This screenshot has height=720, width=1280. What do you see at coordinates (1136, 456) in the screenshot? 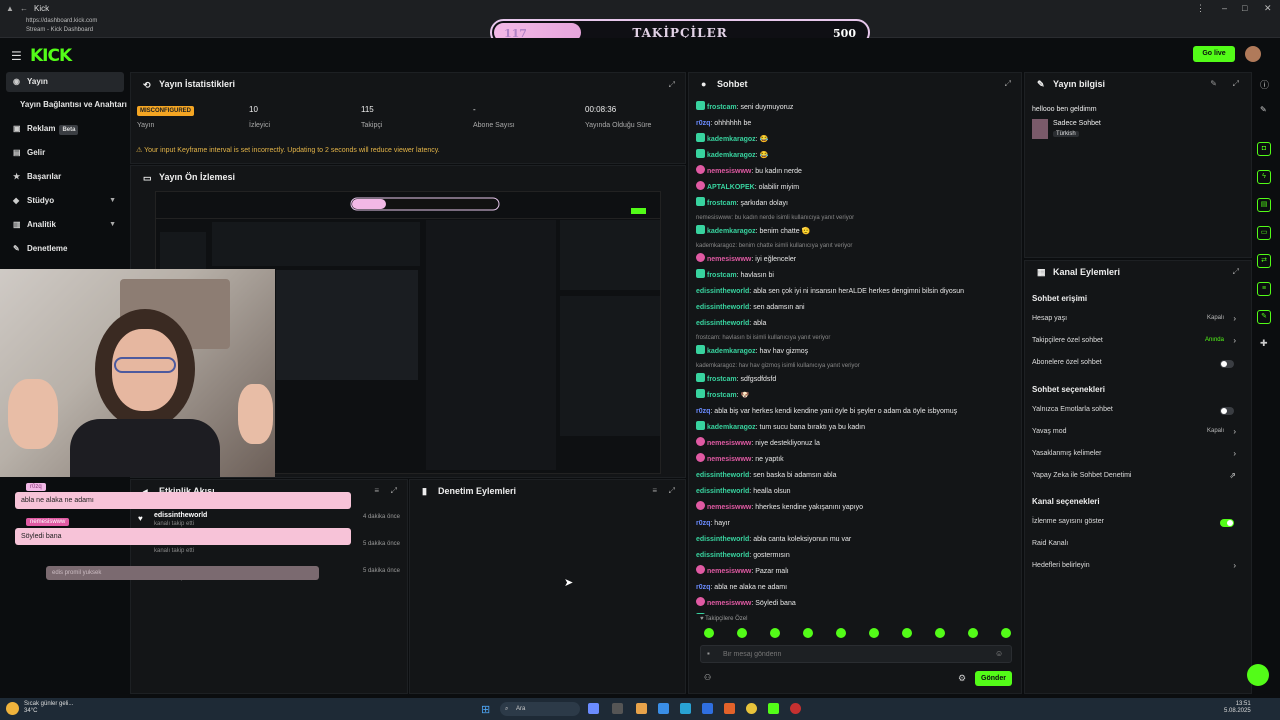
I see `banned-words-setting: Yasaklanmış kelimeler ›` at bounding box center [1136, 456].